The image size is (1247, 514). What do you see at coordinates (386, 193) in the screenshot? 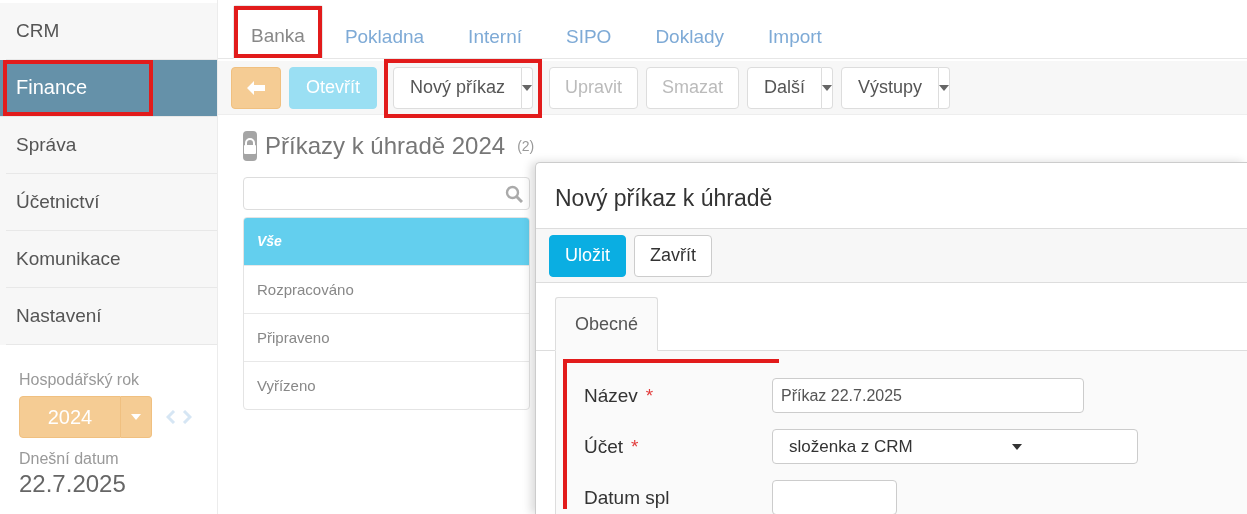
I see `search-field` at bounding box center [386, 193].